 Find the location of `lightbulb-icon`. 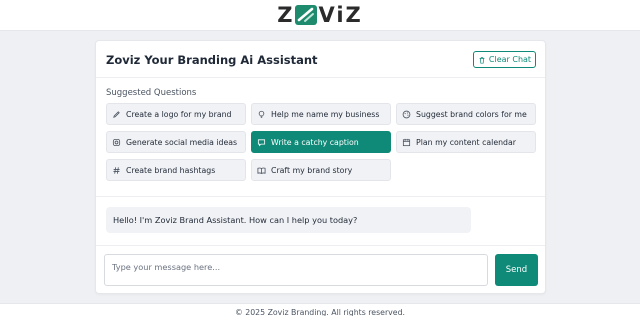

lightbulb-icon is located at coordinates (261, 114).